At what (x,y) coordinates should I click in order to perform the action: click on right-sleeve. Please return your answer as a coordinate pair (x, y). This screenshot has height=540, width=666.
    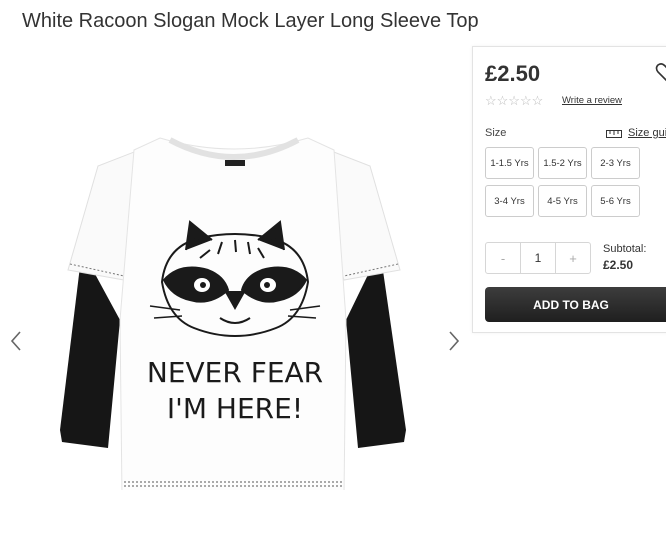
    Looking at the image, I should click on (376, 349).